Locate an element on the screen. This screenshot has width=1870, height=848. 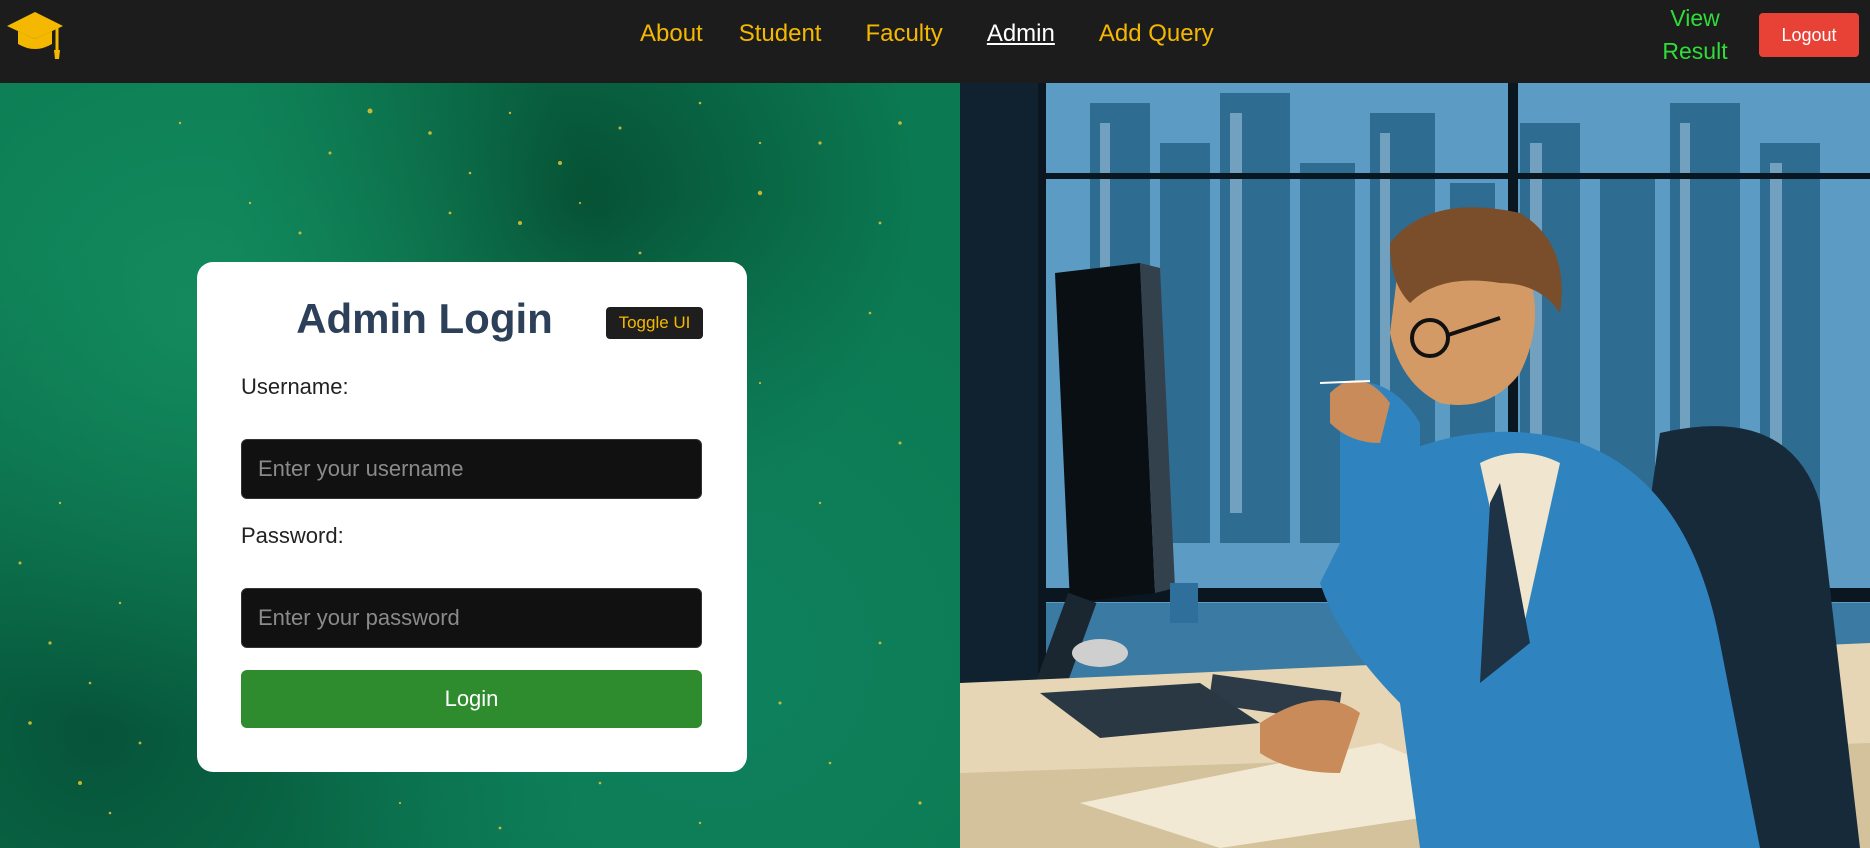
nav-link-faculty: Faculty is located at coordinates (903, 34).